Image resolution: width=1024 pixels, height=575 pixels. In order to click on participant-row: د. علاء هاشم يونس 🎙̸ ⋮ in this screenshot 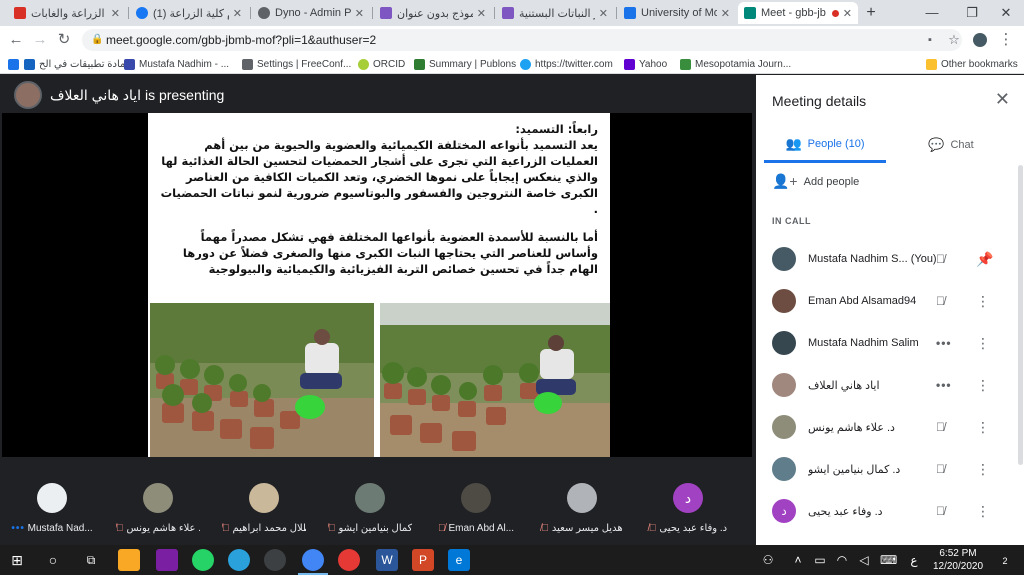, I will do `click(886, 427)`.